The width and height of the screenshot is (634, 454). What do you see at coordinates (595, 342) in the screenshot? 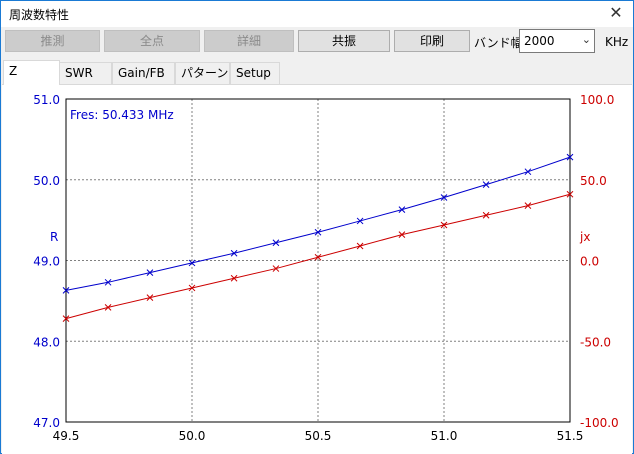
I see `right-tick-label: -50.0` at bounding box center [595, 342].